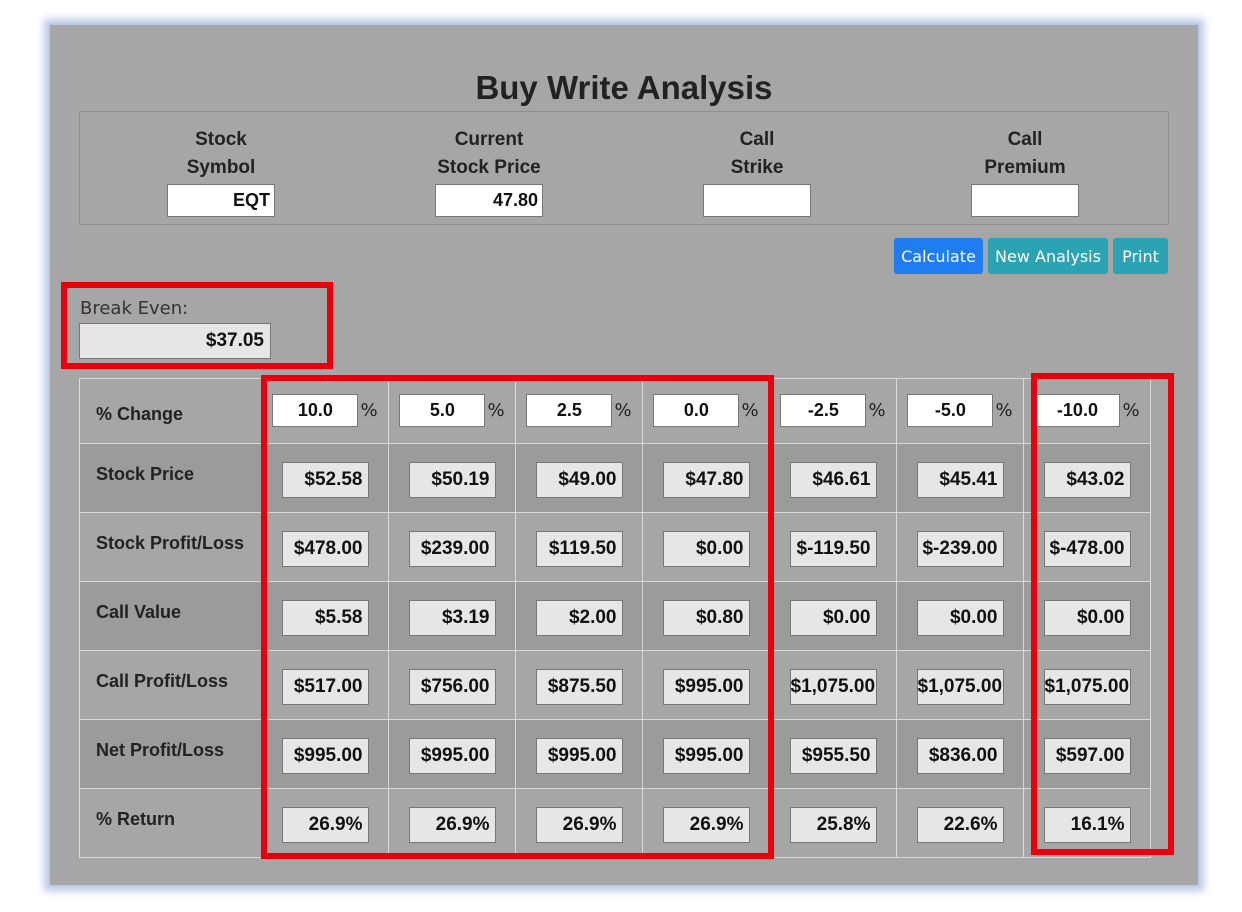 The height and width of the screenshot is (912, 1242). I want to click on net-profit-loss-cell: $597.00, so click(1087, 754).